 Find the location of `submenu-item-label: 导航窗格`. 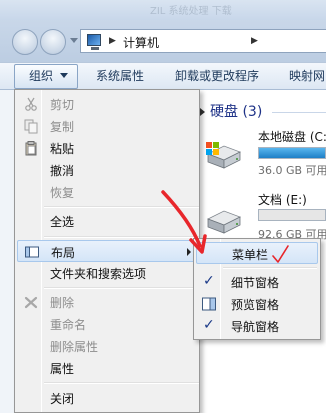

submenu-item-label: 导航窗格 is located at coordinates (255, 327).